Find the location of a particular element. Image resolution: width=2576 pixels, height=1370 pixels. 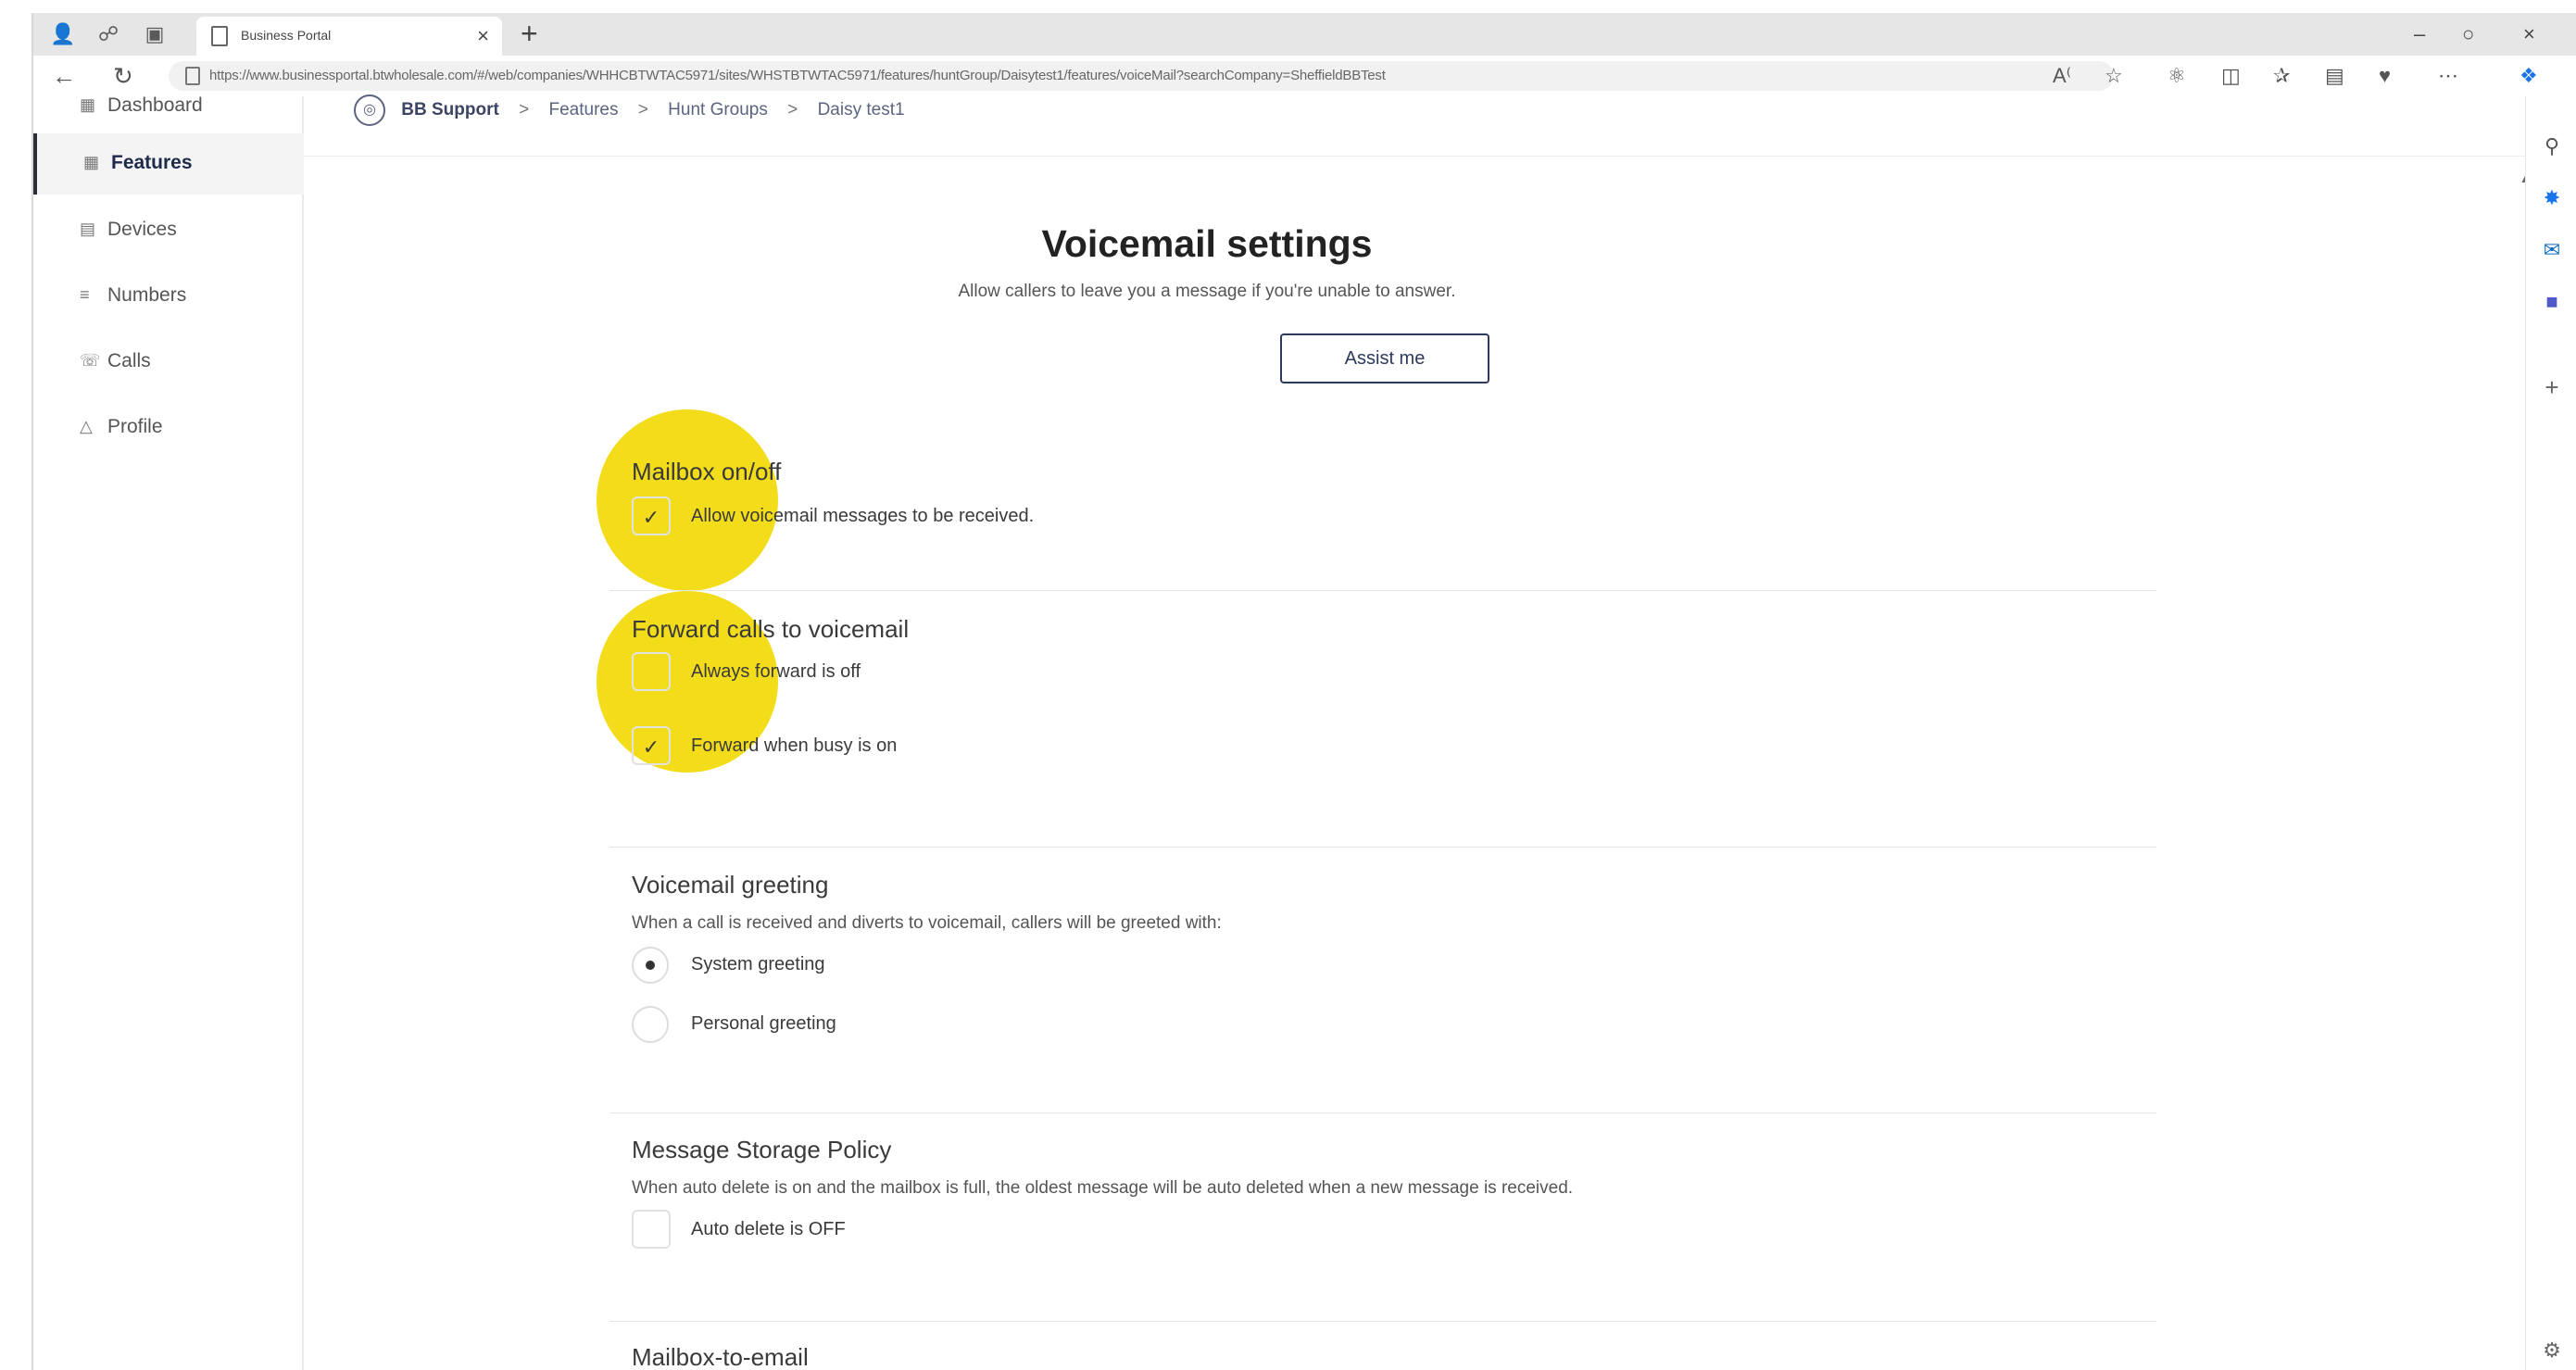

sidebar-item-label: Devices is located at coordinates (142, 229).